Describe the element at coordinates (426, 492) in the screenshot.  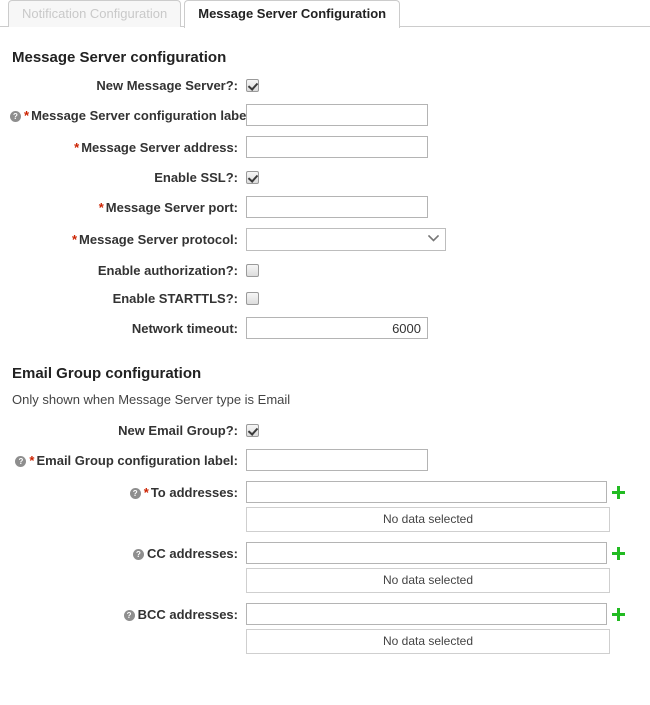
I see `input-to-addresses` at that location.